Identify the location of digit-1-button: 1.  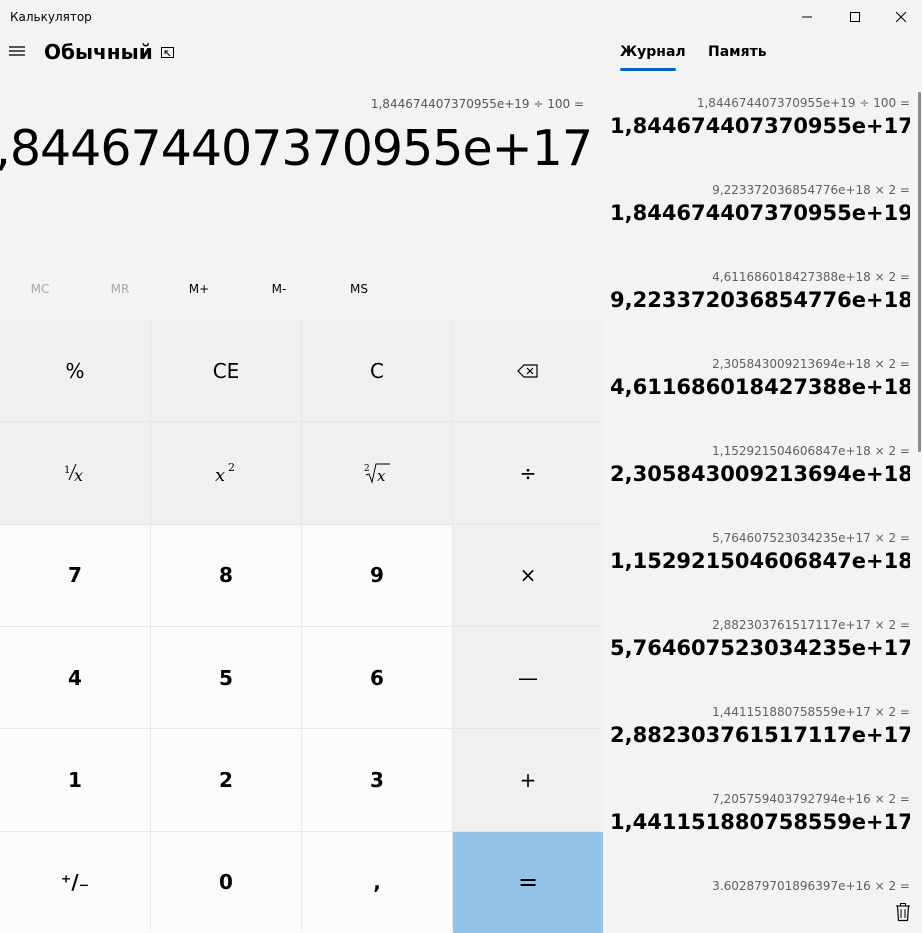
(75, 780).